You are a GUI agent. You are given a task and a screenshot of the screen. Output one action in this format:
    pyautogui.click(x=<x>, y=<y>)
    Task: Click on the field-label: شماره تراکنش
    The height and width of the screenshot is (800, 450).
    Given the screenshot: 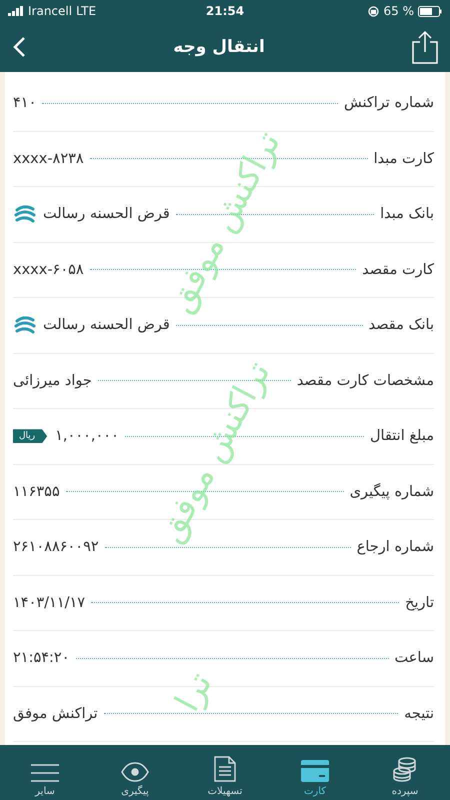 What is the action you would take?
    pyautogui.click(x=389, y=103)
    